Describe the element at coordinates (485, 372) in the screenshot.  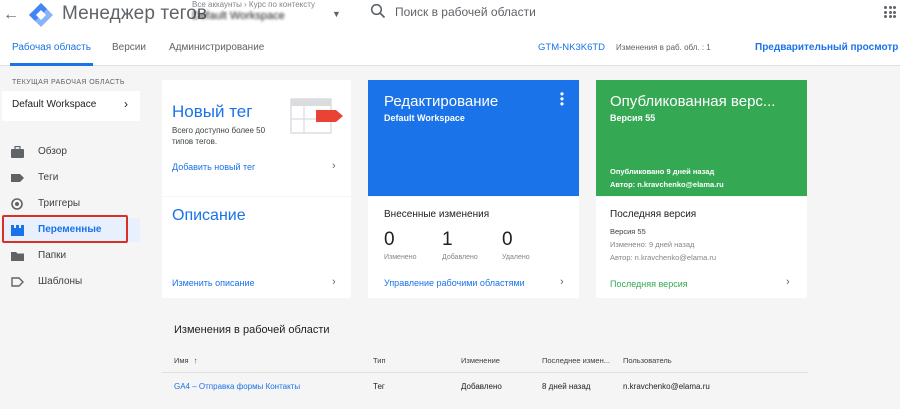
I see `table-divider` at that location.